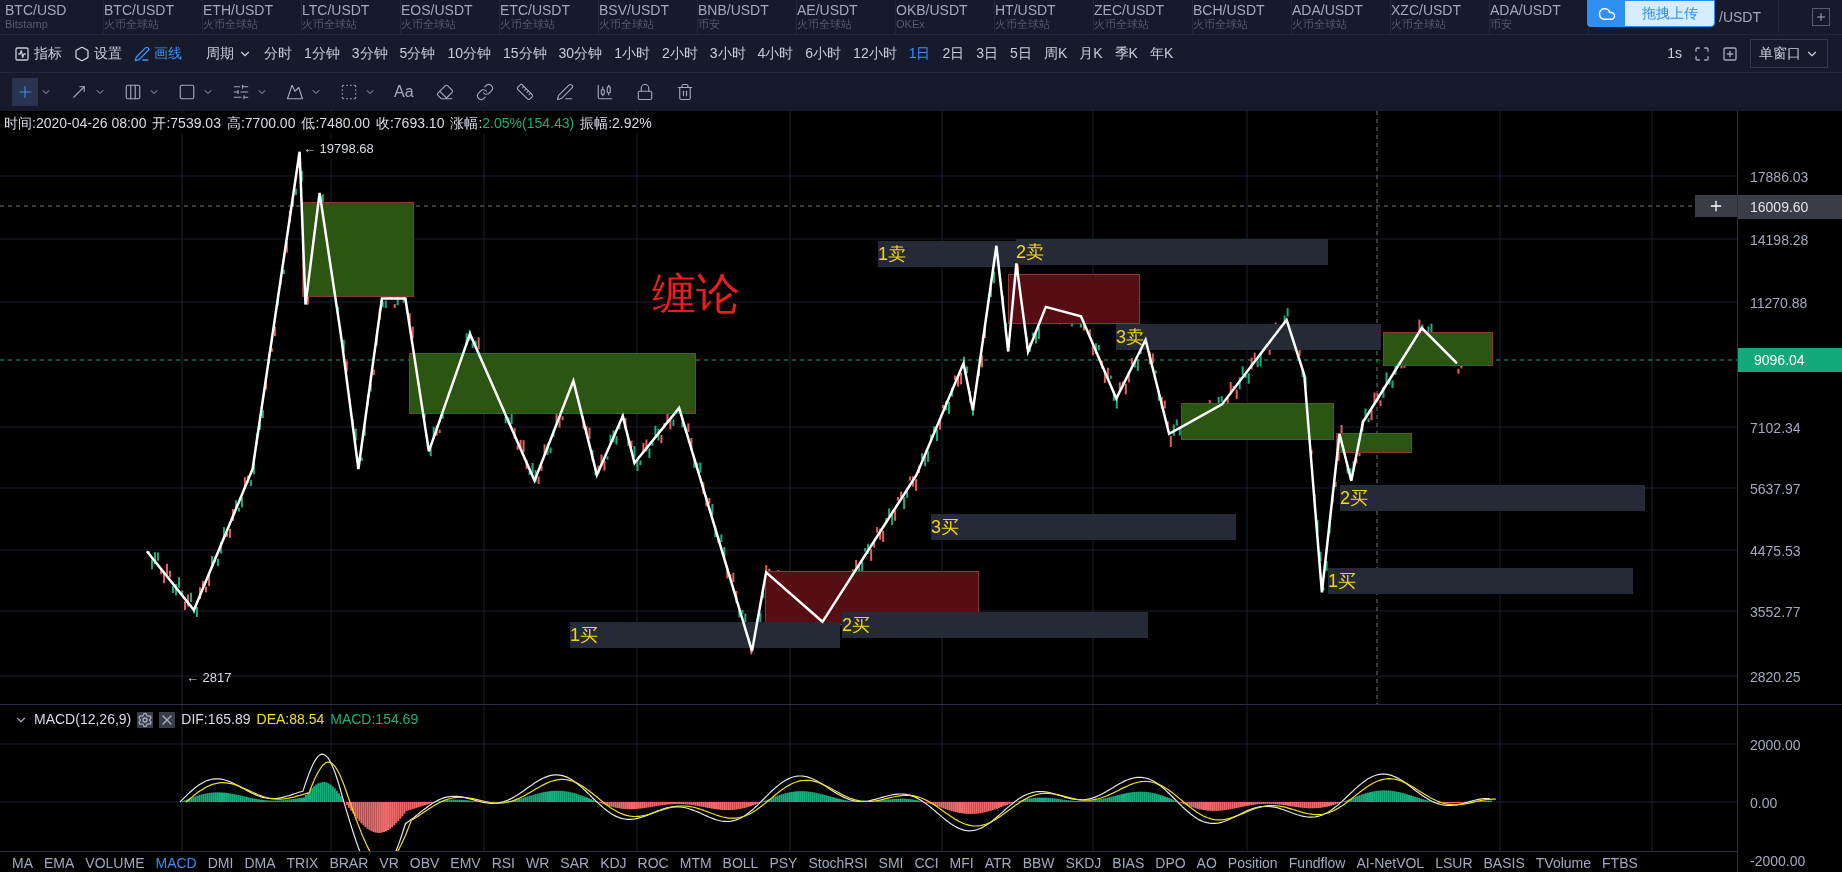 The width and height of the screenshot is (1842, 872). I want to click on period-tab: 分时, so click(278, 53).